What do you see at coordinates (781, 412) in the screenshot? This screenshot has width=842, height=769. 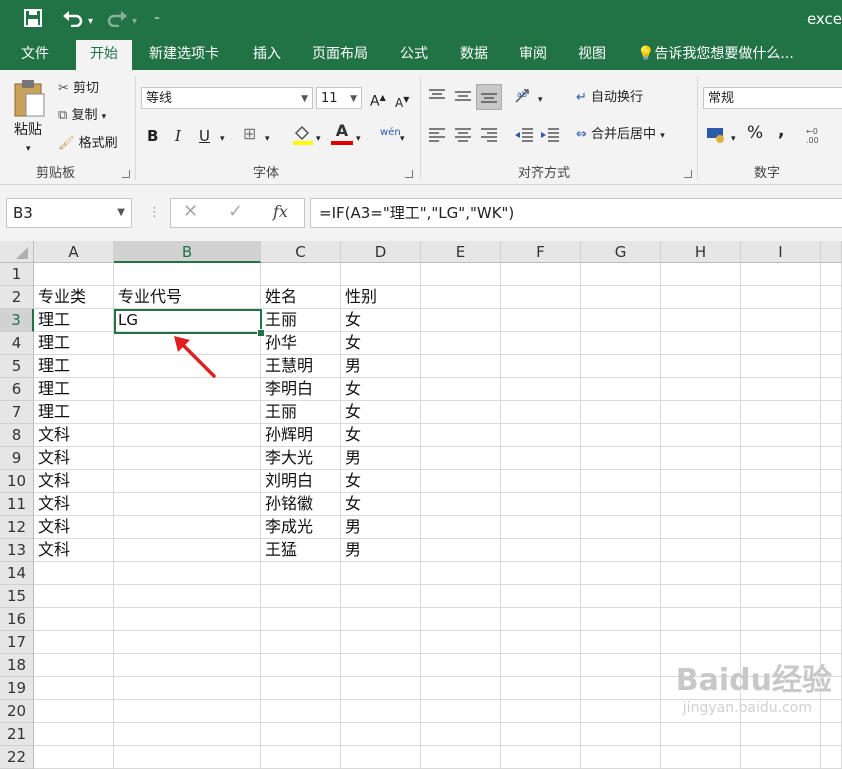 I see `cell-i7` at bounding box center [781, 412].